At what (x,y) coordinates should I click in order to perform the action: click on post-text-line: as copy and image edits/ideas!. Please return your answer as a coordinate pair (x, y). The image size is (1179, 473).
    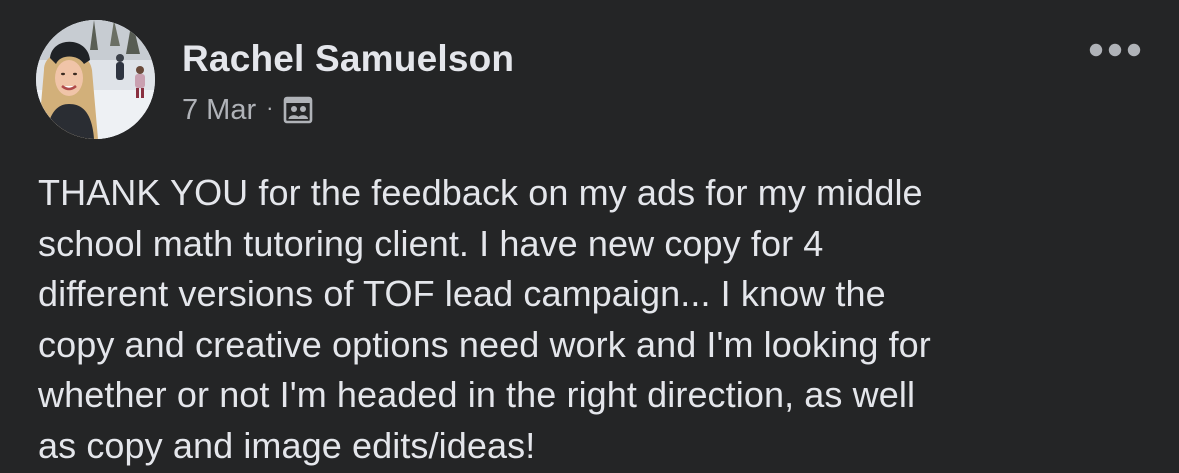
    Looking at the image, I should click on (287, 445).